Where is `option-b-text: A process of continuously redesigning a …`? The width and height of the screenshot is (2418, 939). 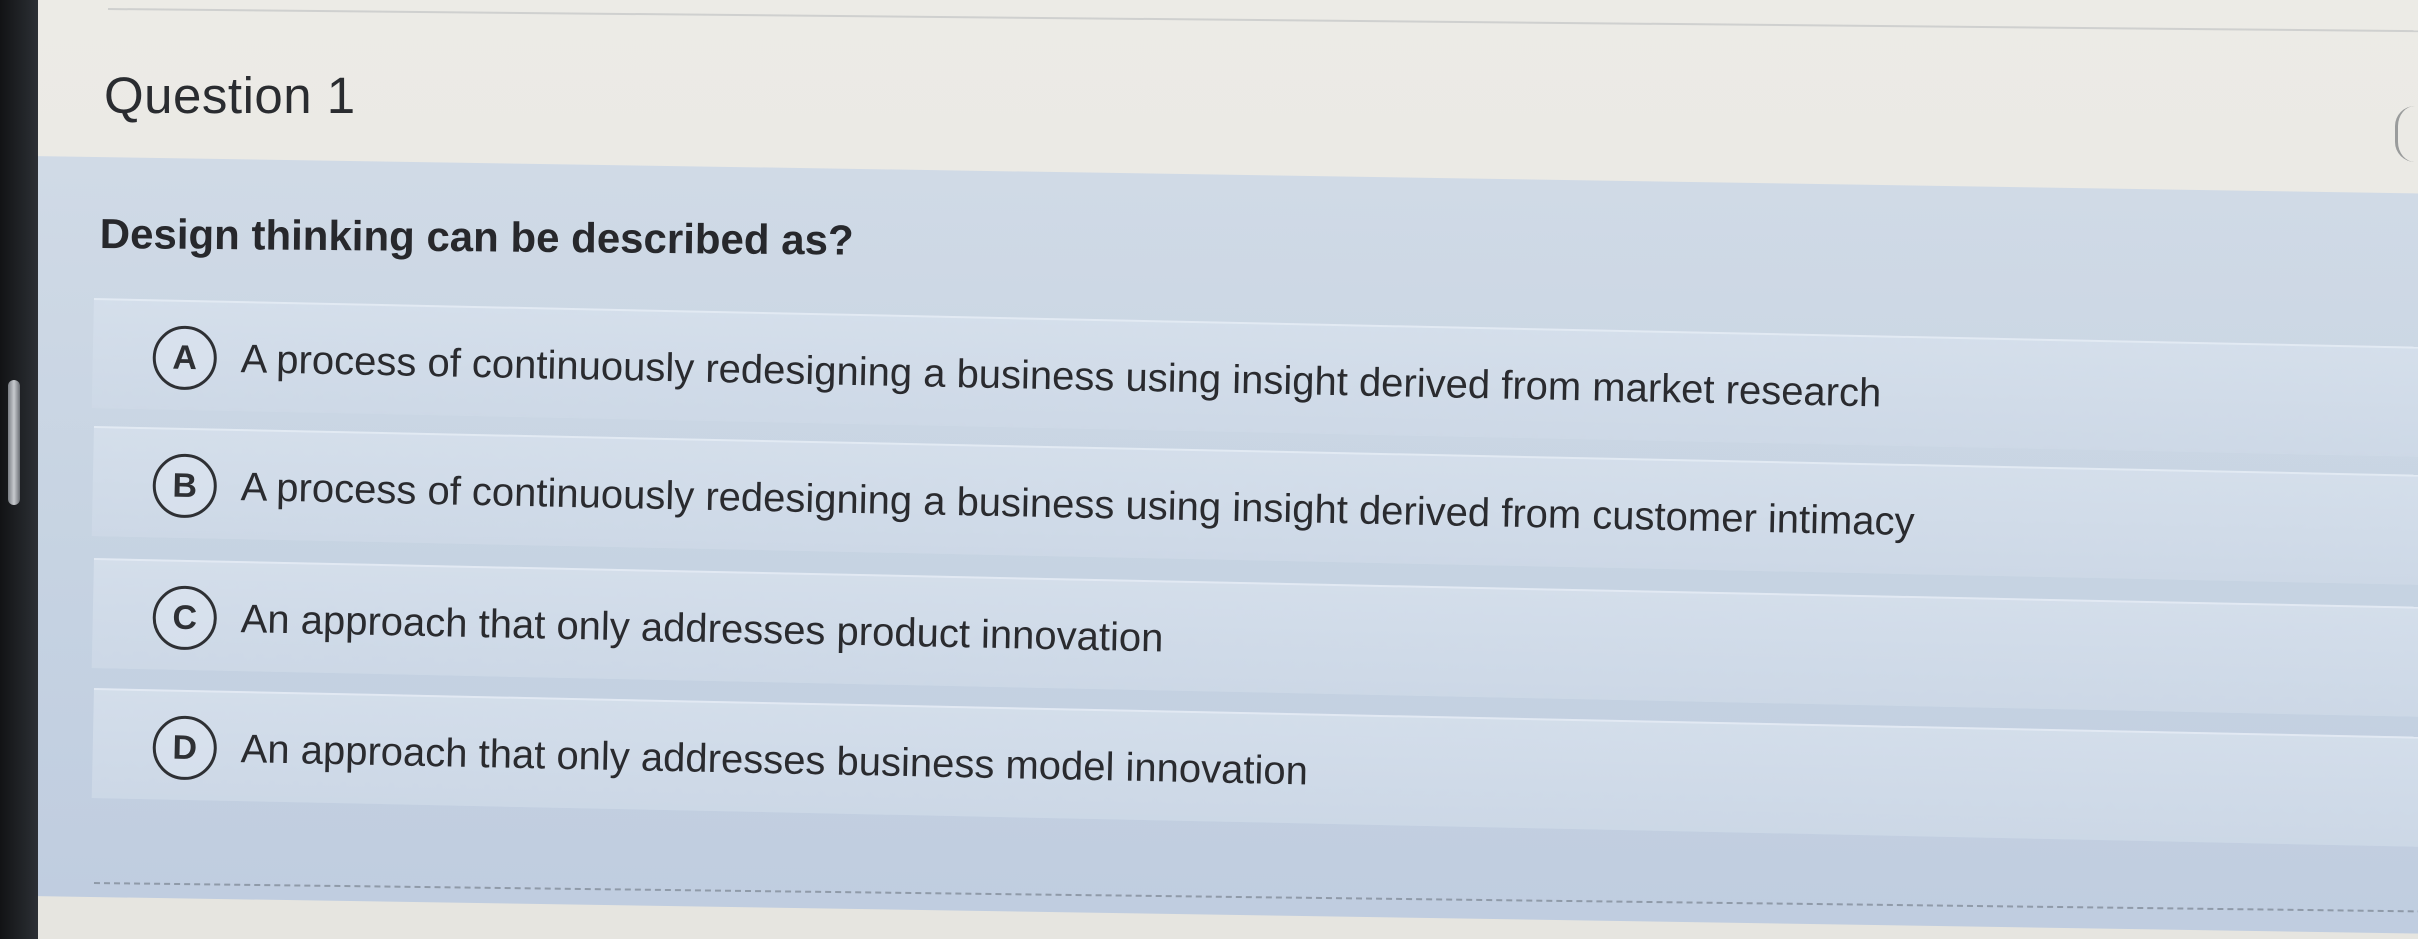 option-b-text: A process of continuously redesigning a … is located at coordinates (1077, 505).